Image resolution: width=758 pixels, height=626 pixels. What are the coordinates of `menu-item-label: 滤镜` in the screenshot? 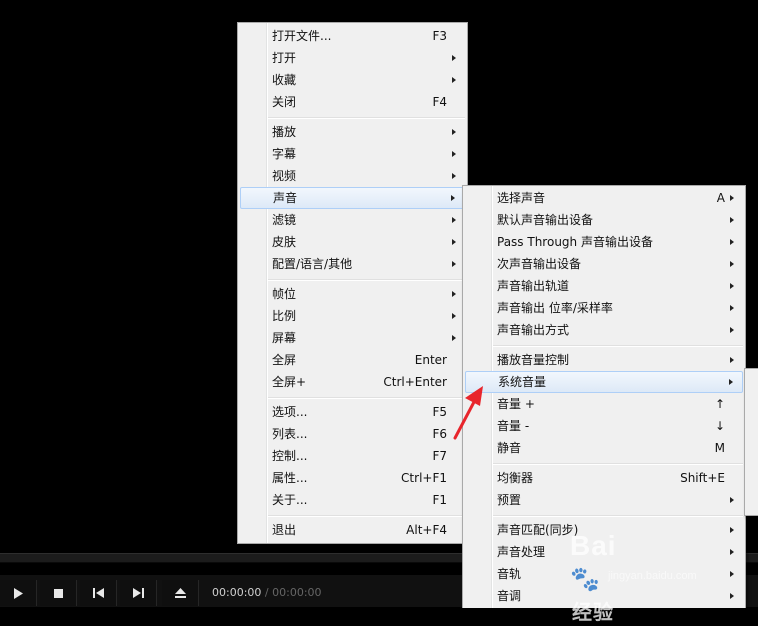 It's located at (284, 220).